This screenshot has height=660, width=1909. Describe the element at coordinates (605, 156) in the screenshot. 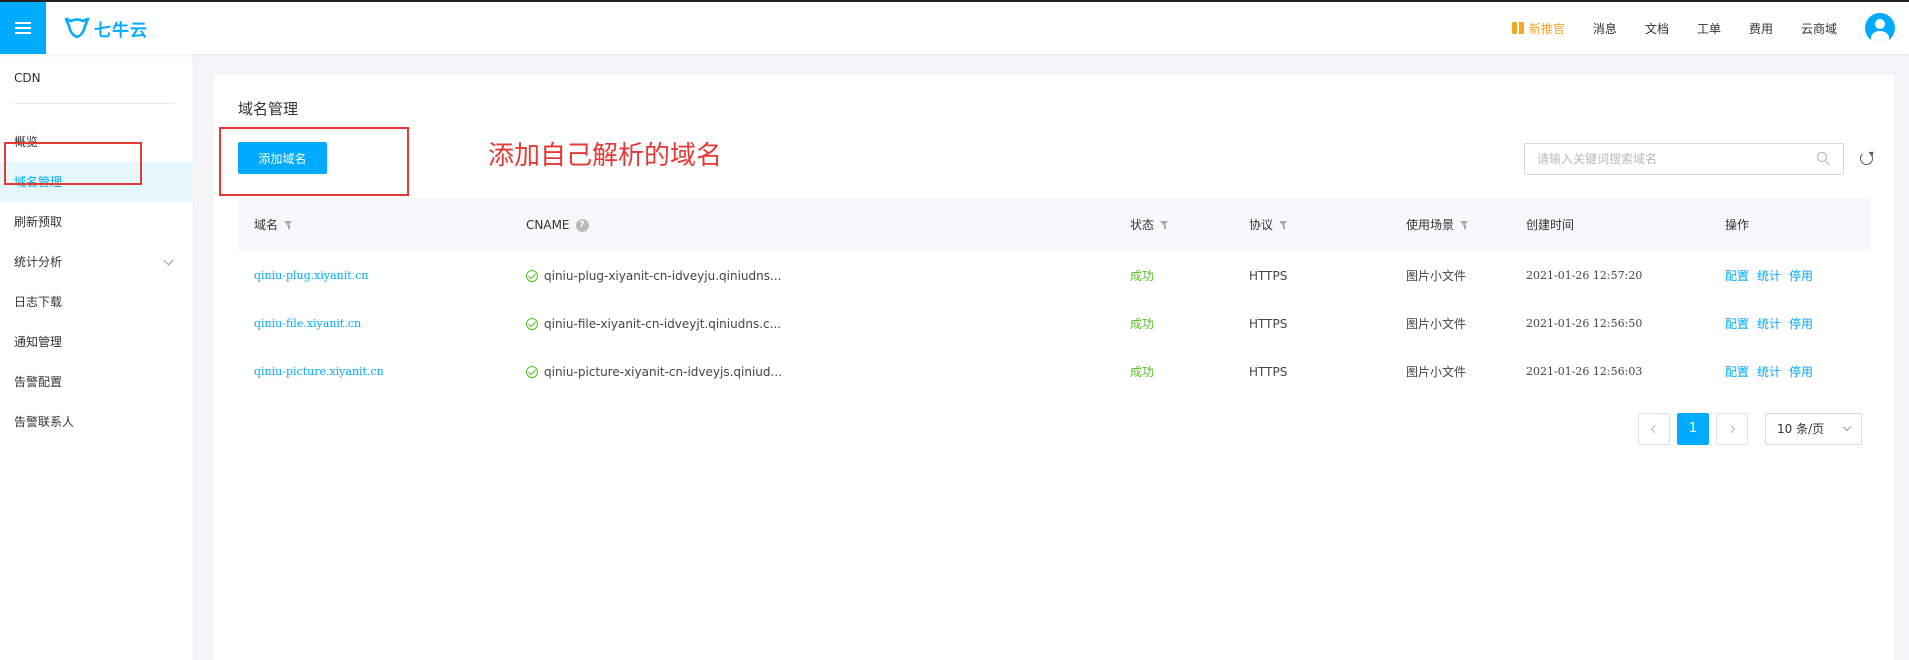

I see `annotation-text: 添加自己解析的域名` at that location.